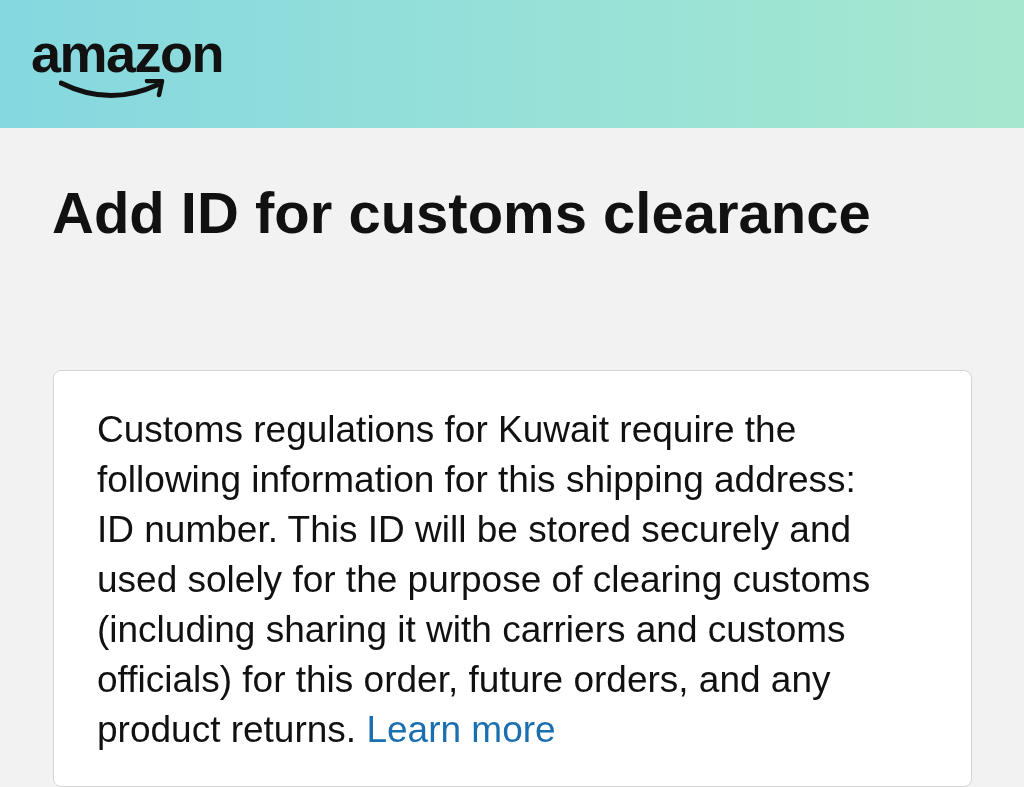  Describe the element at coordinates (462, 213) in the screenshot. I see `page-title: Add ID for customs clearance` at that location.